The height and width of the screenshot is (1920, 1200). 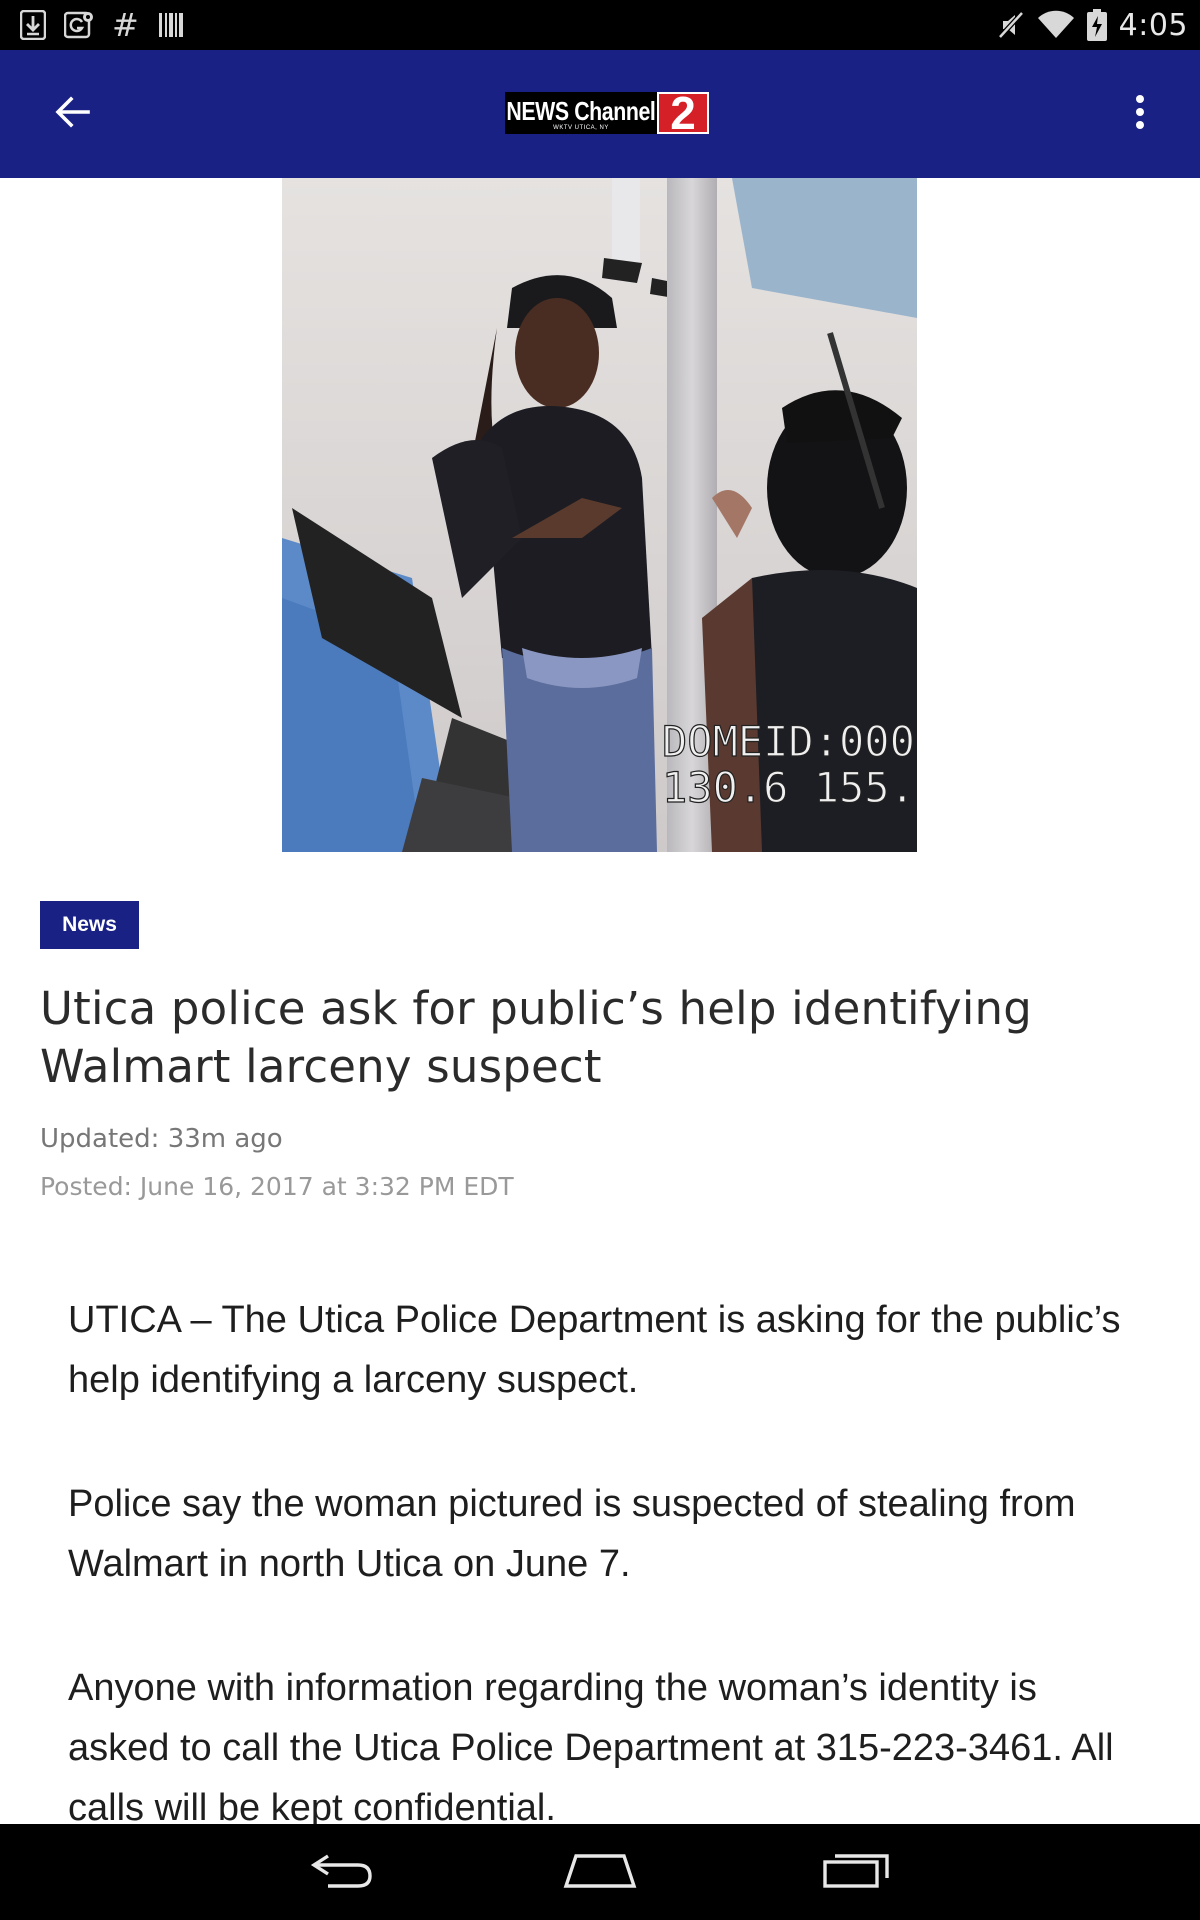 I want to click on category-badge: News, so click(x=89, y=925).